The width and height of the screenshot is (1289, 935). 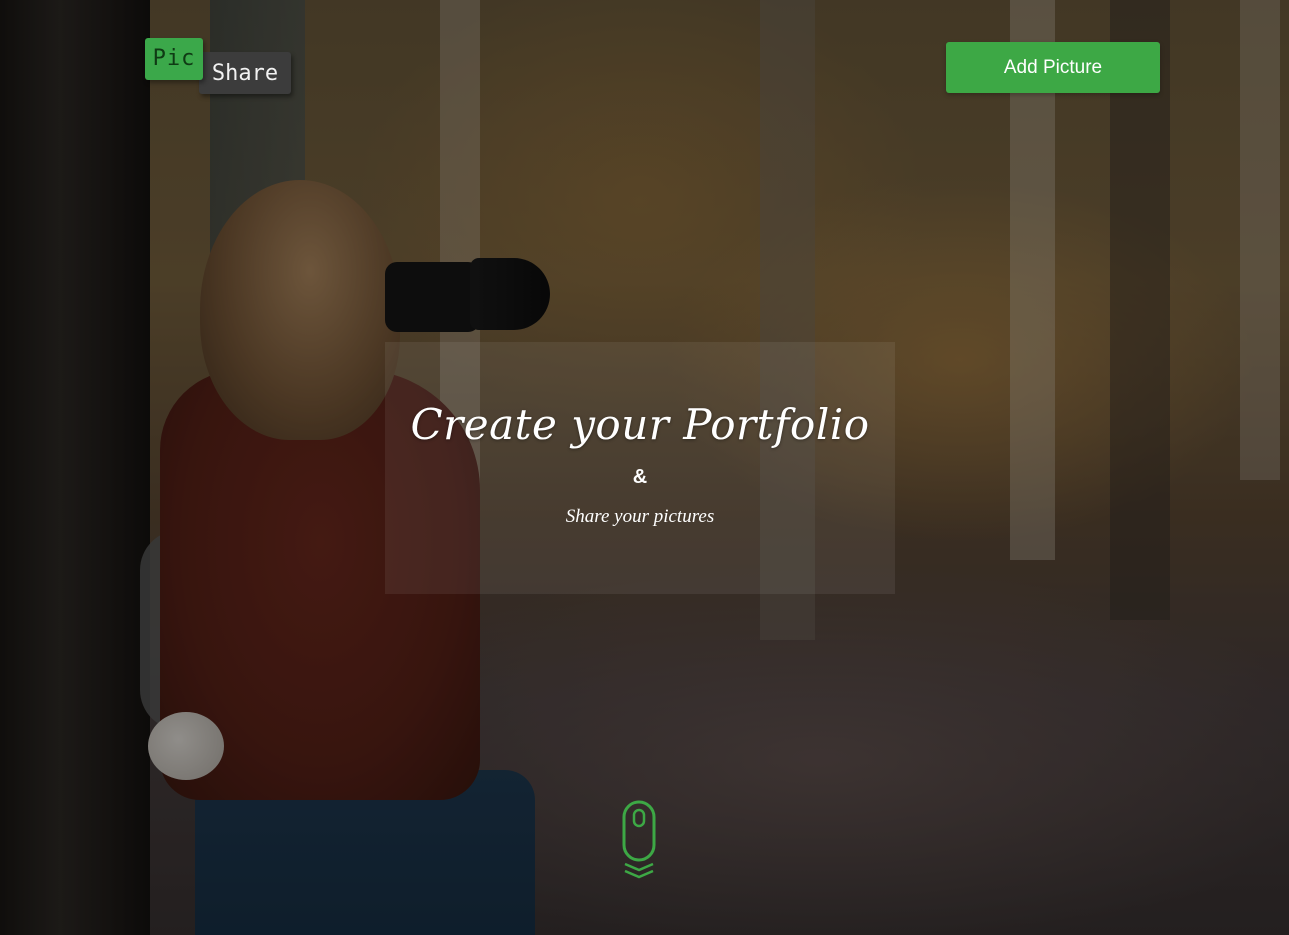 What do you see at coordinates (1053, 67) in the screenshot?
I see `add-picture-button: Add Picture` at bounding box center [1053, 67].